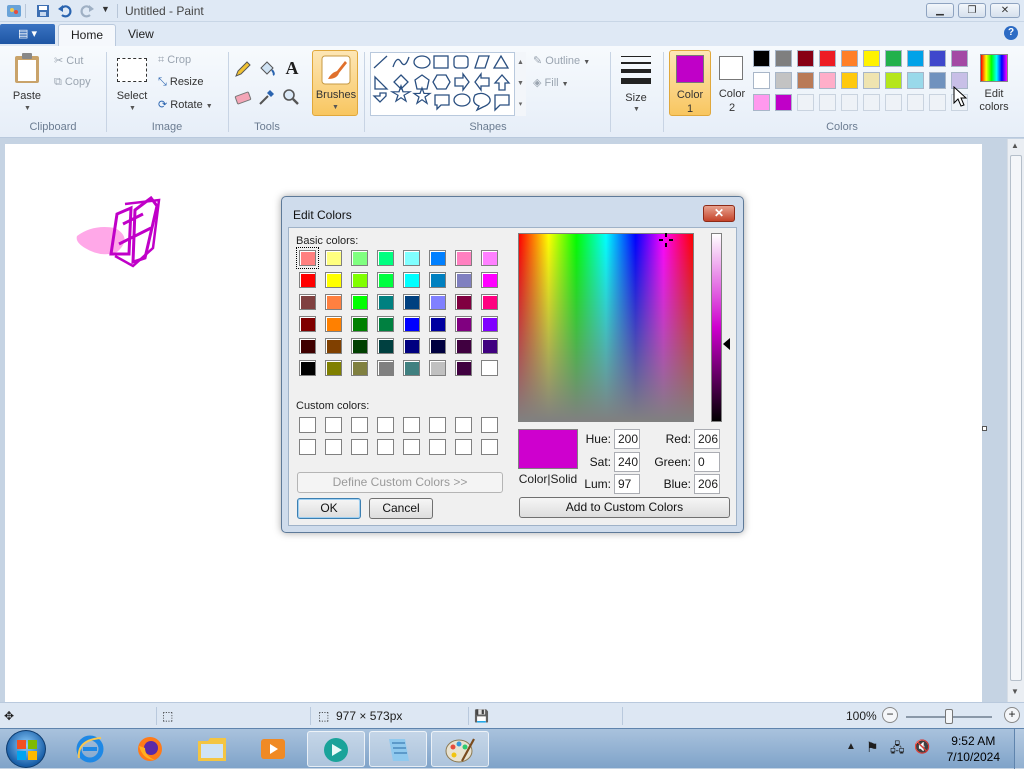  I want to click on tab-home: Home, so click(87, 35).